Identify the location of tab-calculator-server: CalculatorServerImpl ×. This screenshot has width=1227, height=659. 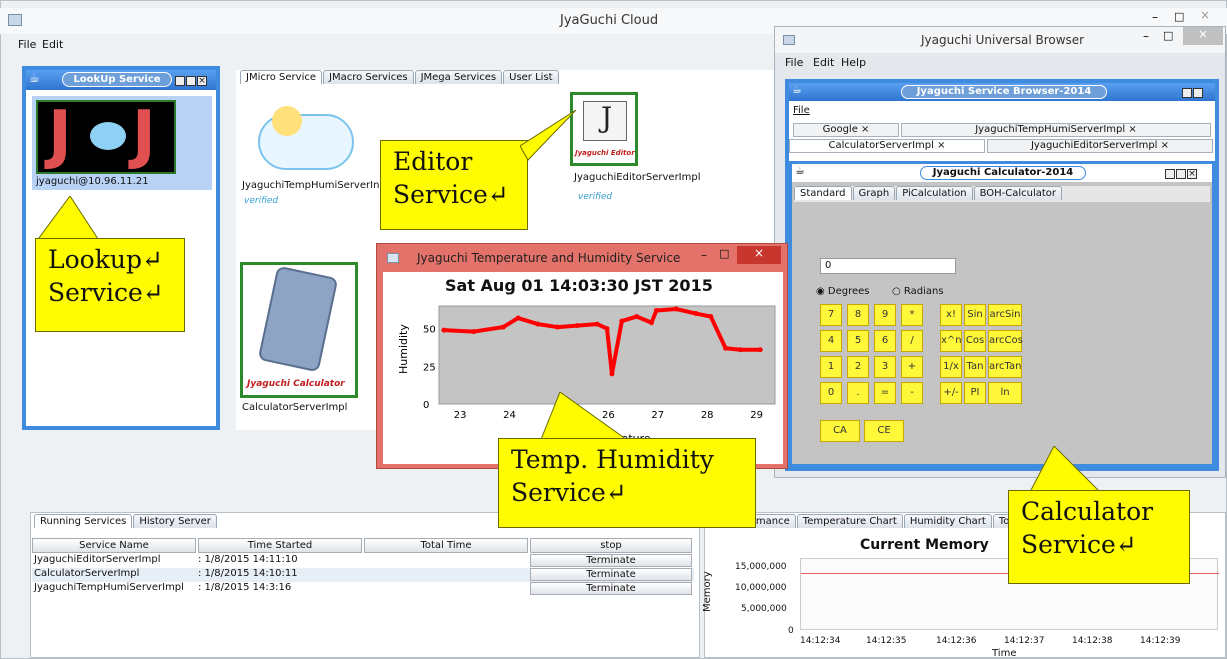
(887, 146).